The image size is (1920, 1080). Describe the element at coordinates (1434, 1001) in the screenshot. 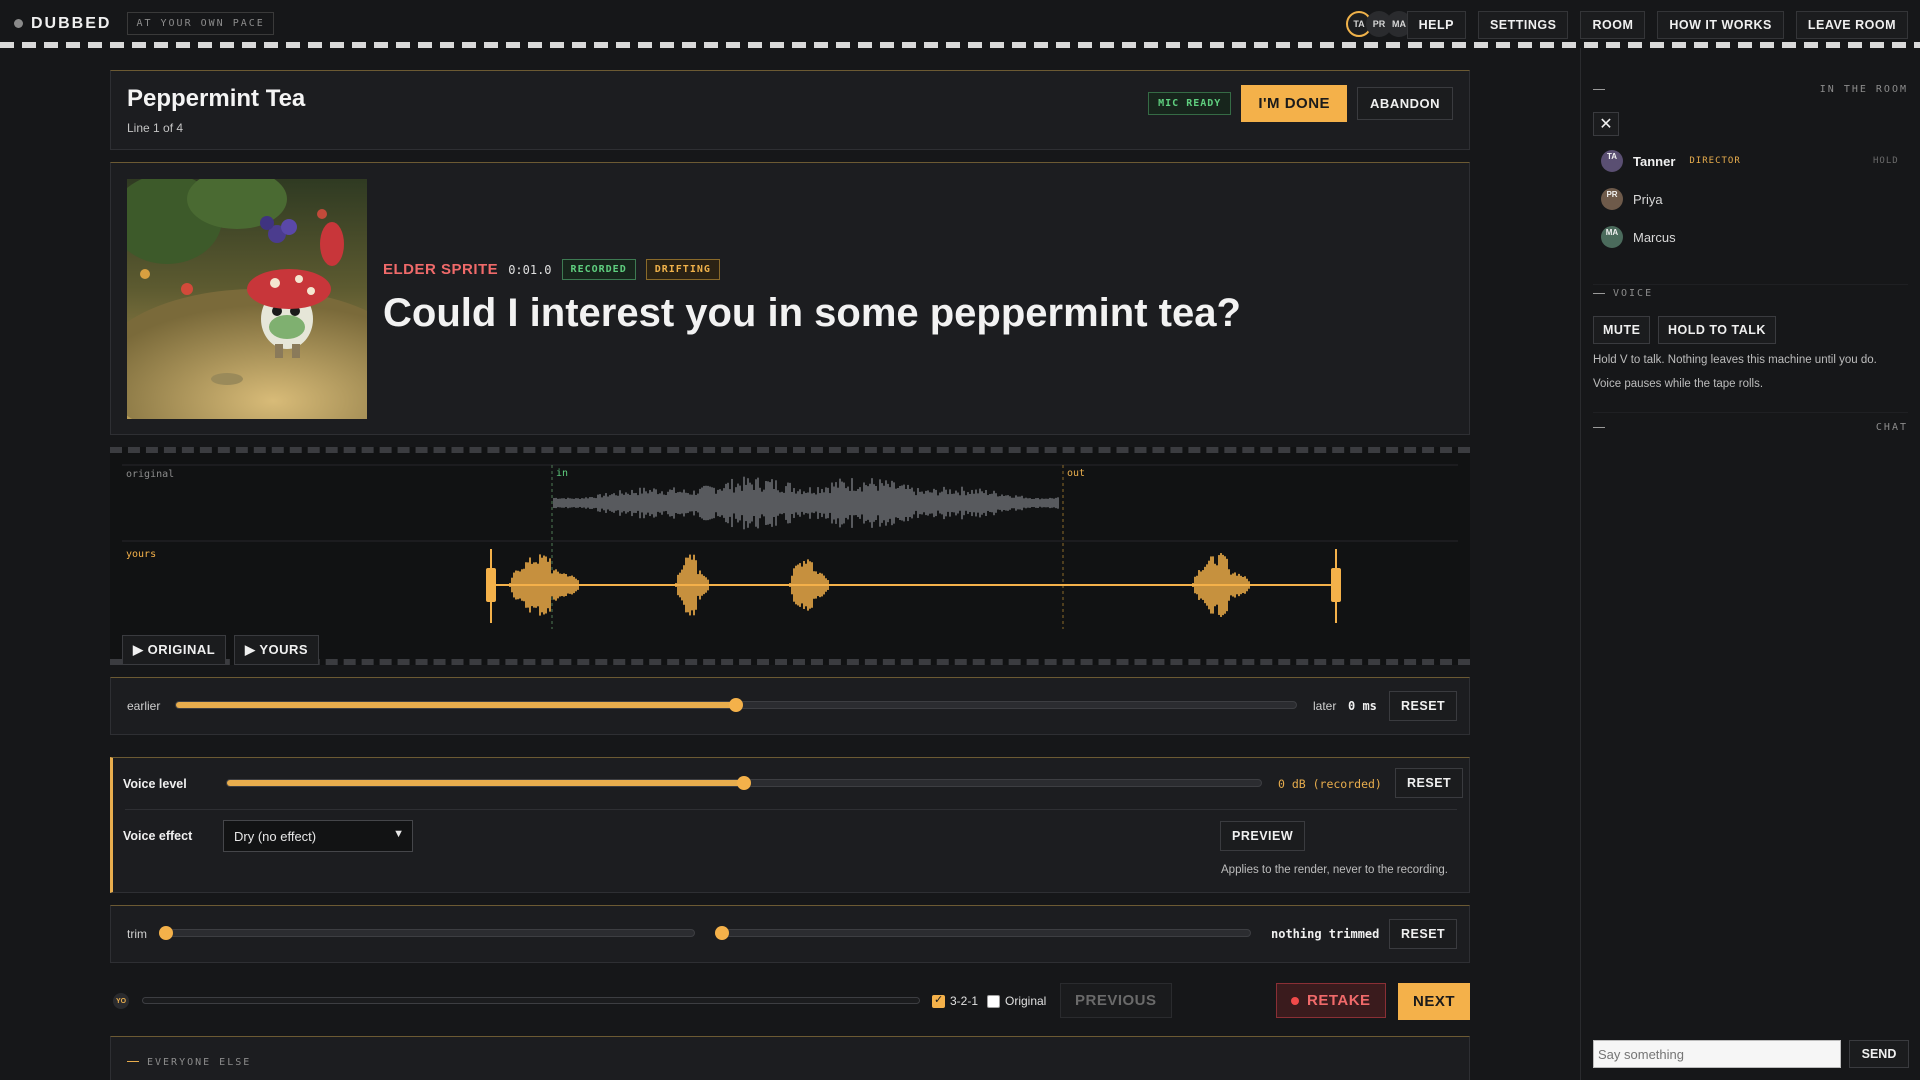

I see `next-button: NEXT` at that location.